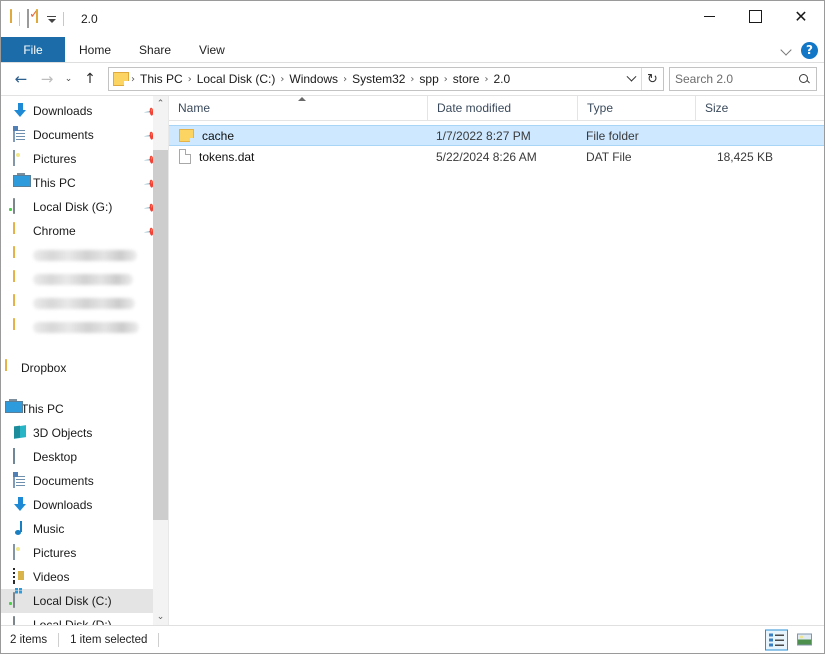 The width and height of the screenshot is (825, 654). I want to click on sidebar-item-downloads-quick: Downloads 📌, so click(84, 111).